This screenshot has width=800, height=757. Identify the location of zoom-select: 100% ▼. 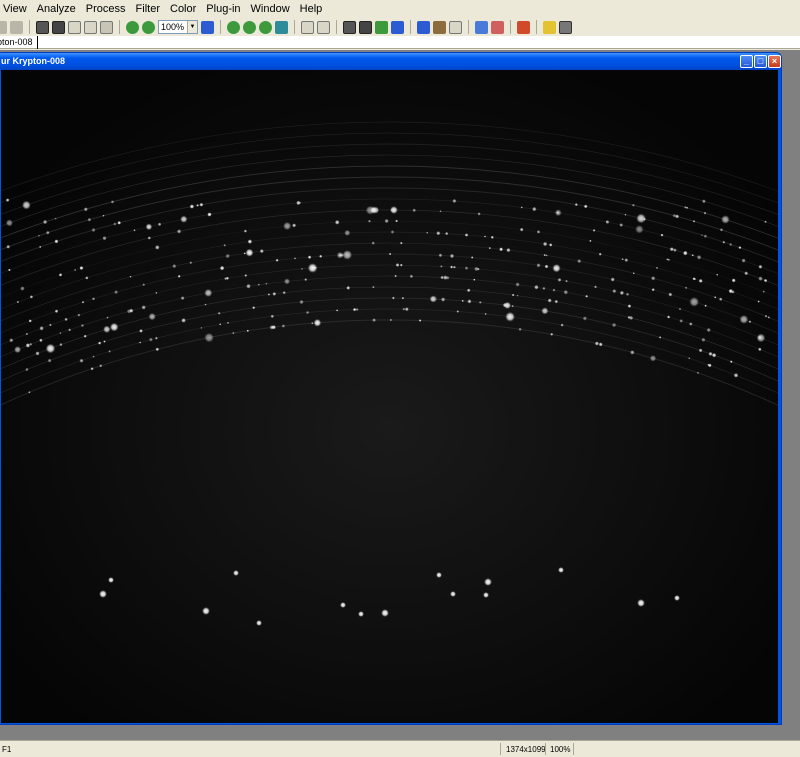
(178, 27).